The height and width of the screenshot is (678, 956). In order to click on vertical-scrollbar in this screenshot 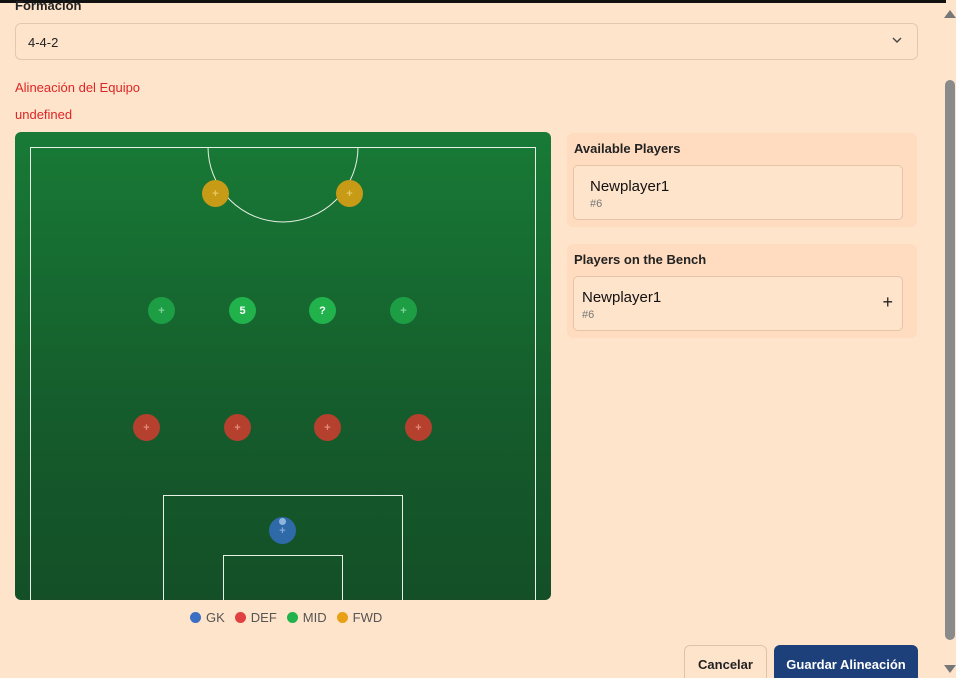, I will do `click(949, 343)`.